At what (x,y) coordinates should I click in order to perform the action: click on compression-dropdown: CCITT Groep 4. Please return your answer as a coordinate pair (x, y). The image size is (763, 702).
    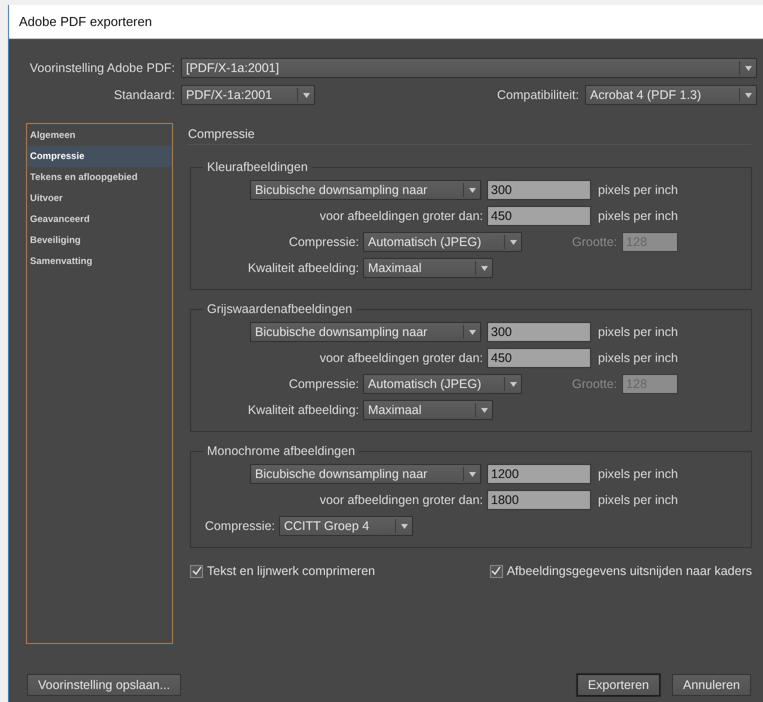
    Looking at the image, I should click on (346, 526).